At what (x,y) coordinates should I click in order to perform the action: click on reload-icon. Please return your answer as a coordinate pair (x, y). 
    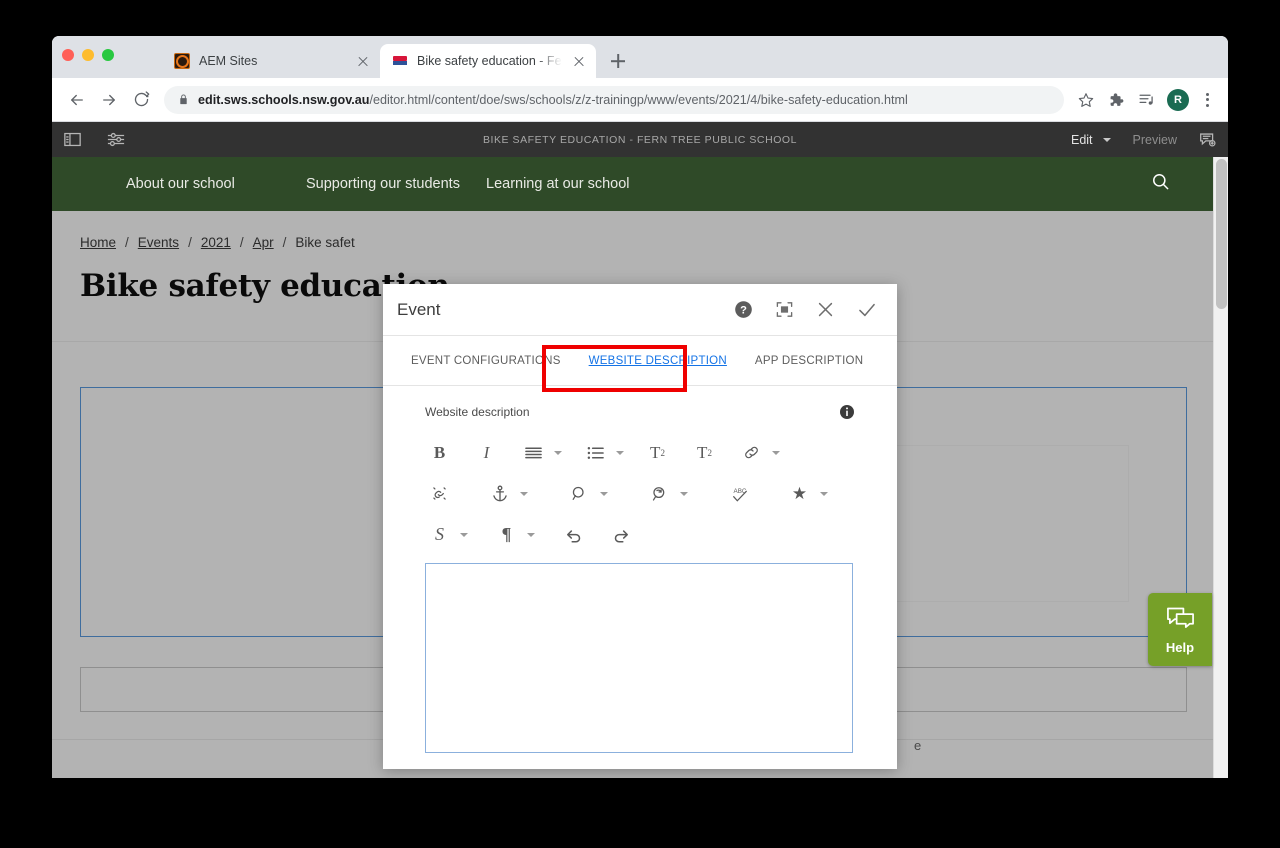
    Looking at the image, I should click on (141, 100).